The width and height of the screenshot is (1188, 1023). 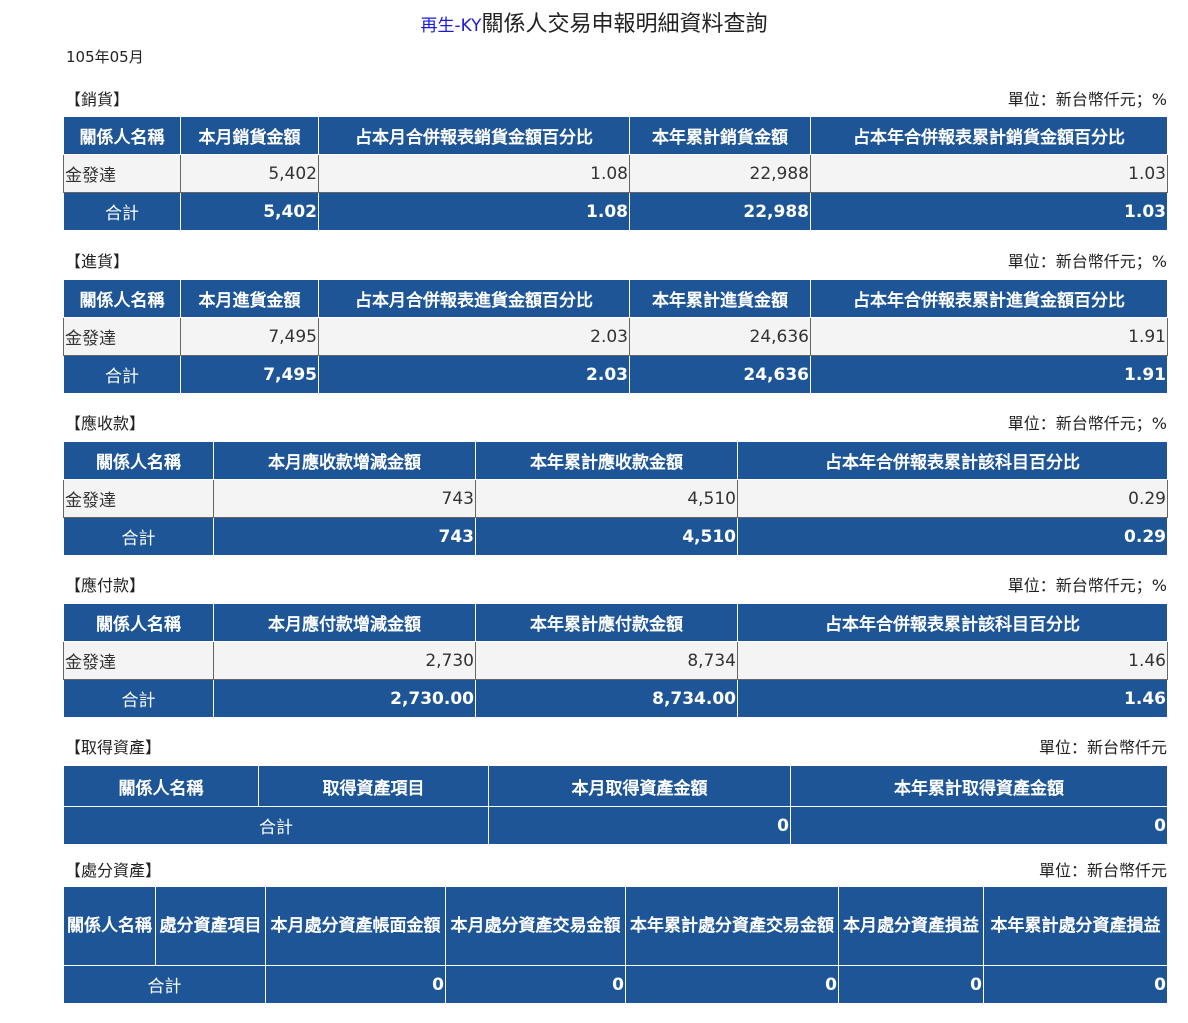 What do you see at coordinates (474, 298) in the screenshot?
I see `column-header: 占本月合併報表進貨金額百分比` at bounding box center [474, 298].